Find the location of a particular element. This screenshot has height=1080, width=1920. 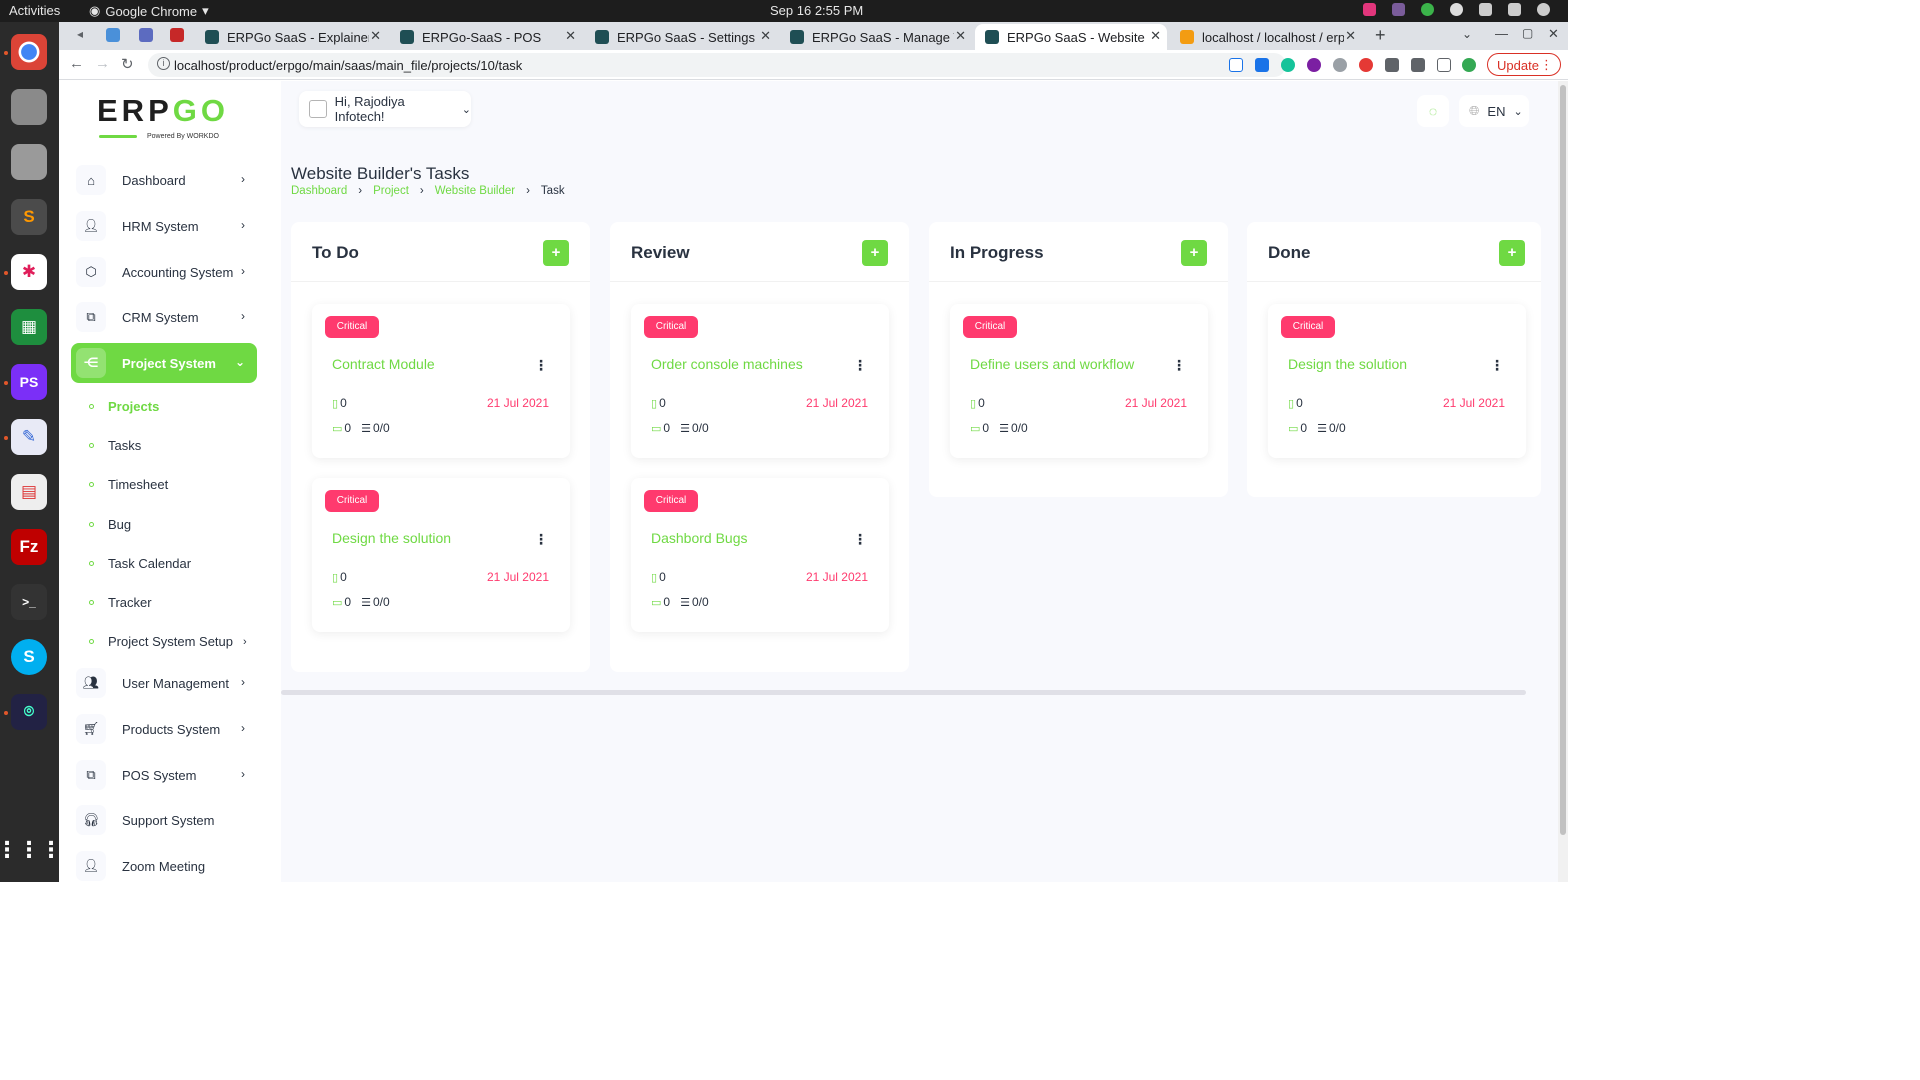

forward-arrow-icon: → is located at coordinates (102, 63).